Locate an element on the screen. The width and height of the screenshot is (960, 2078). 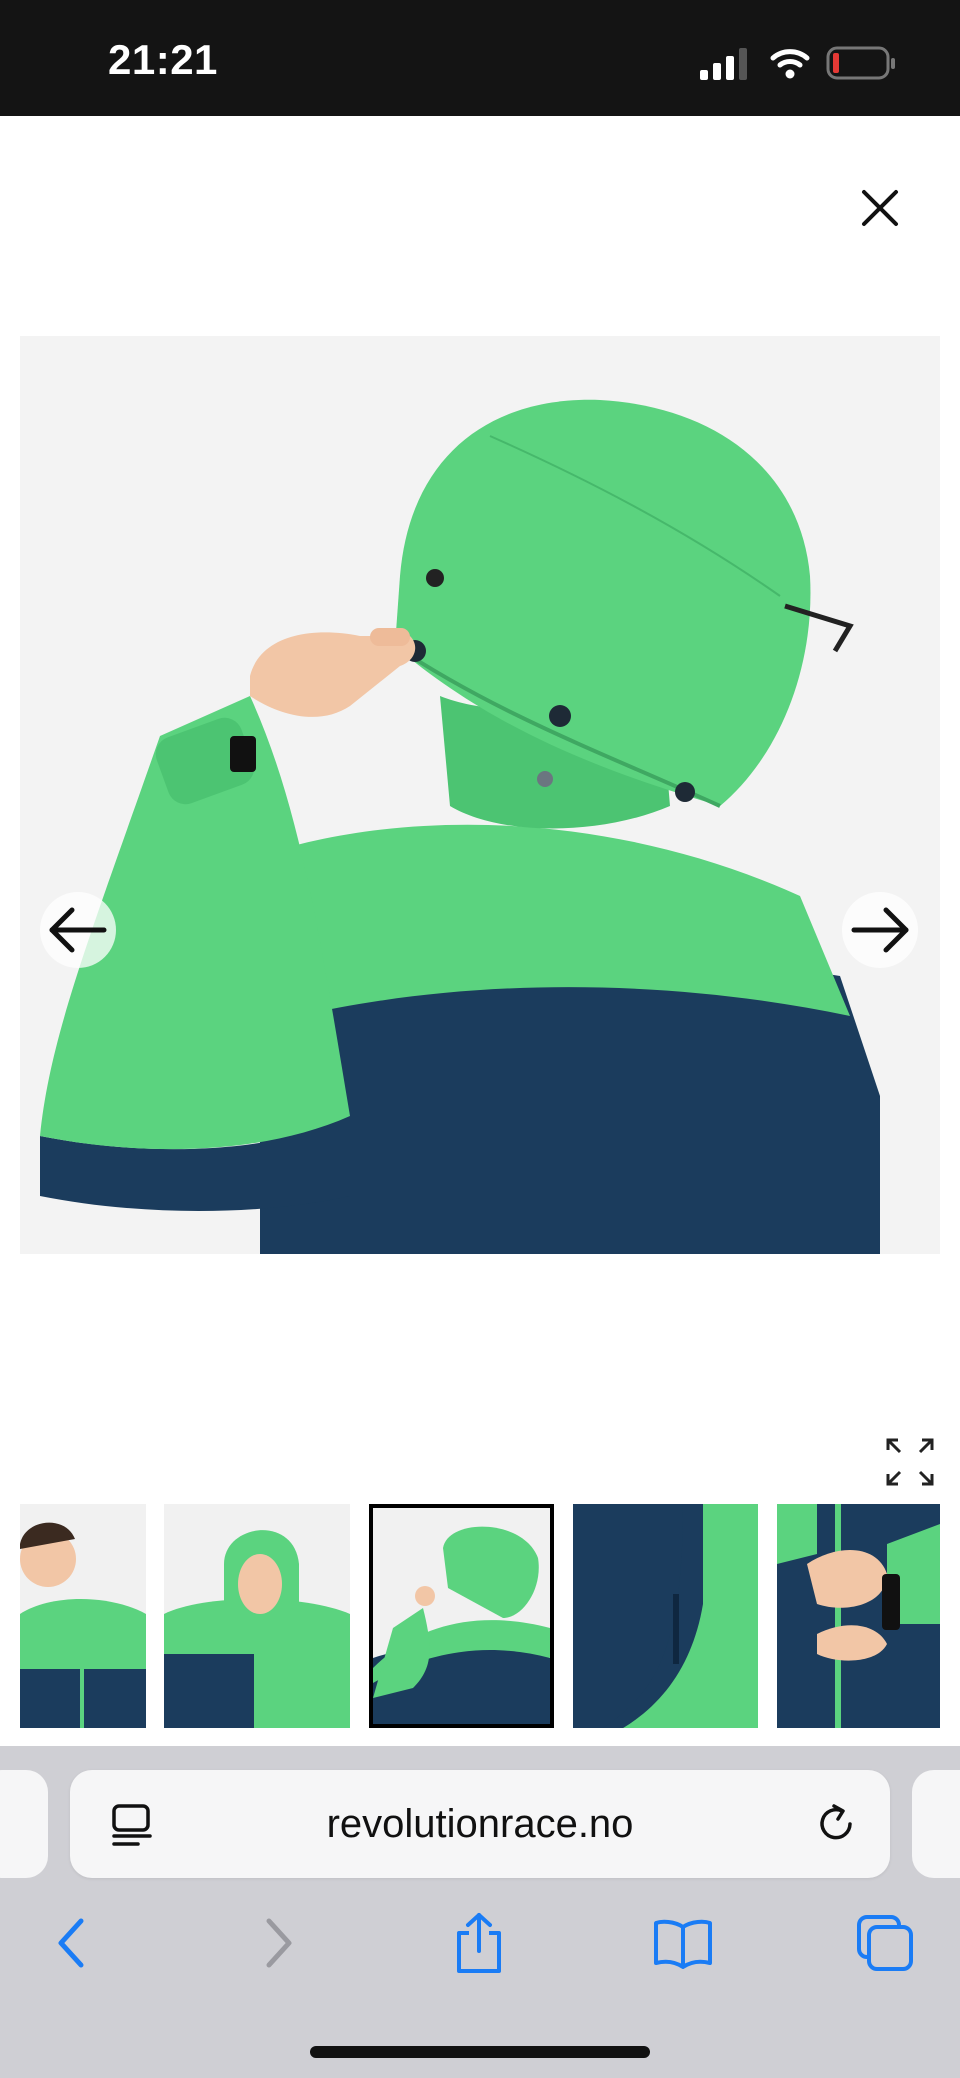
bookmarks-icon is located at coordinates (683, 1944).